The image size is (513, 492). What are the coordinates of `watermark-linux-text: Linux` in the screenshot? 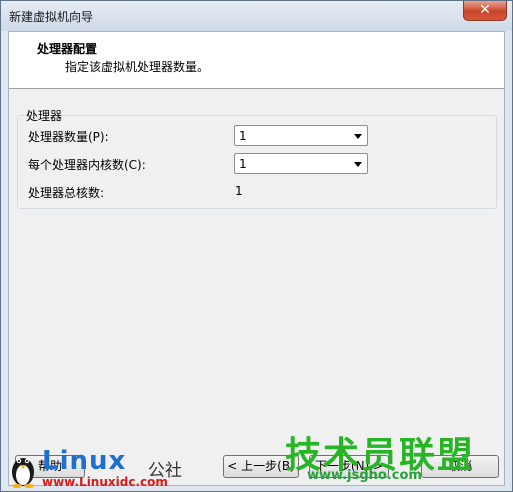 It's located at (84, 461).